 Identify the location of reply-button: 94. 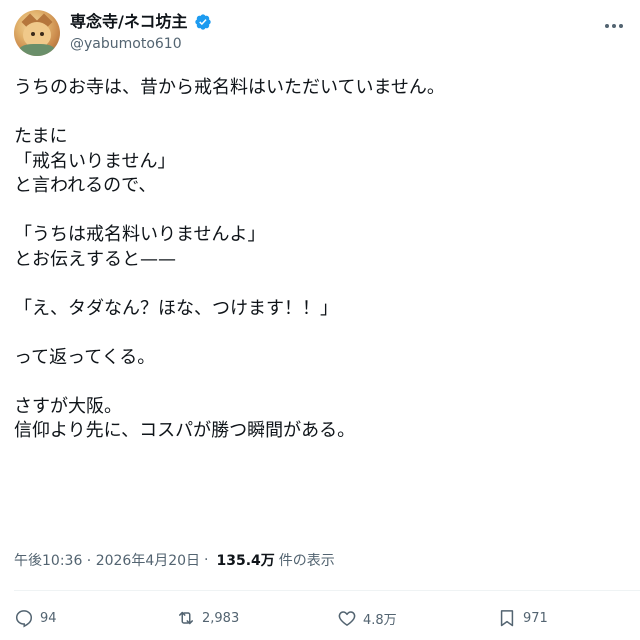
(35, 618).